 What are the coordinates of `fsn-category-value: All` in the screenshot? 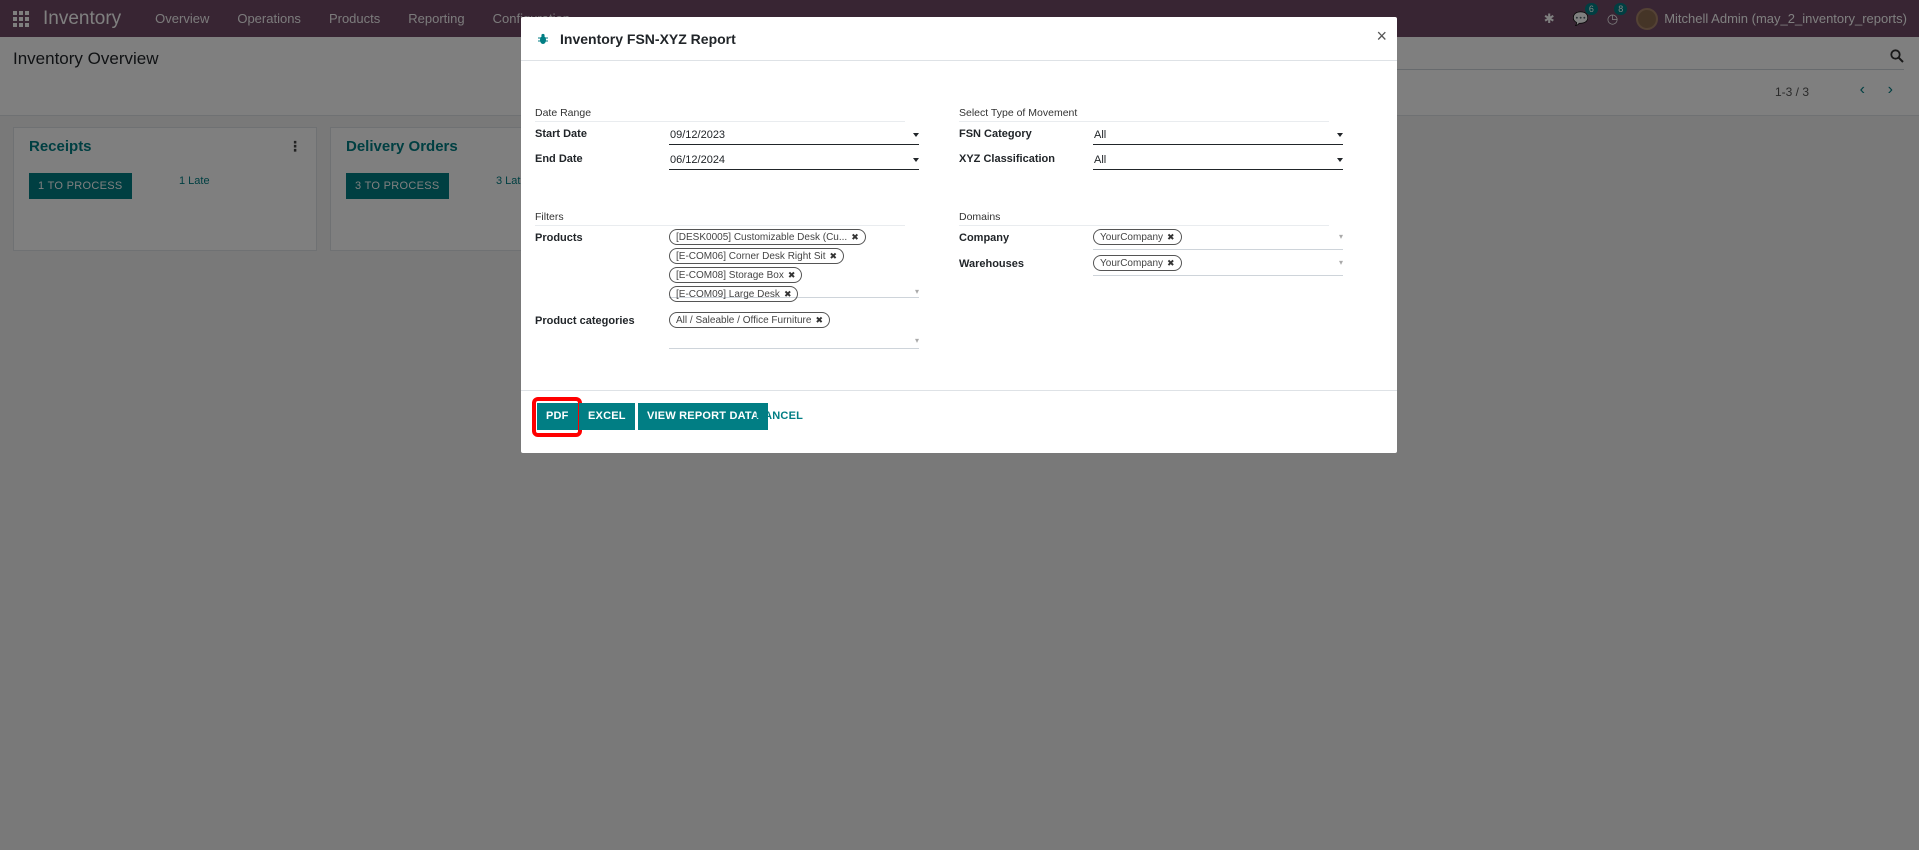 It's located at (1100, 135).